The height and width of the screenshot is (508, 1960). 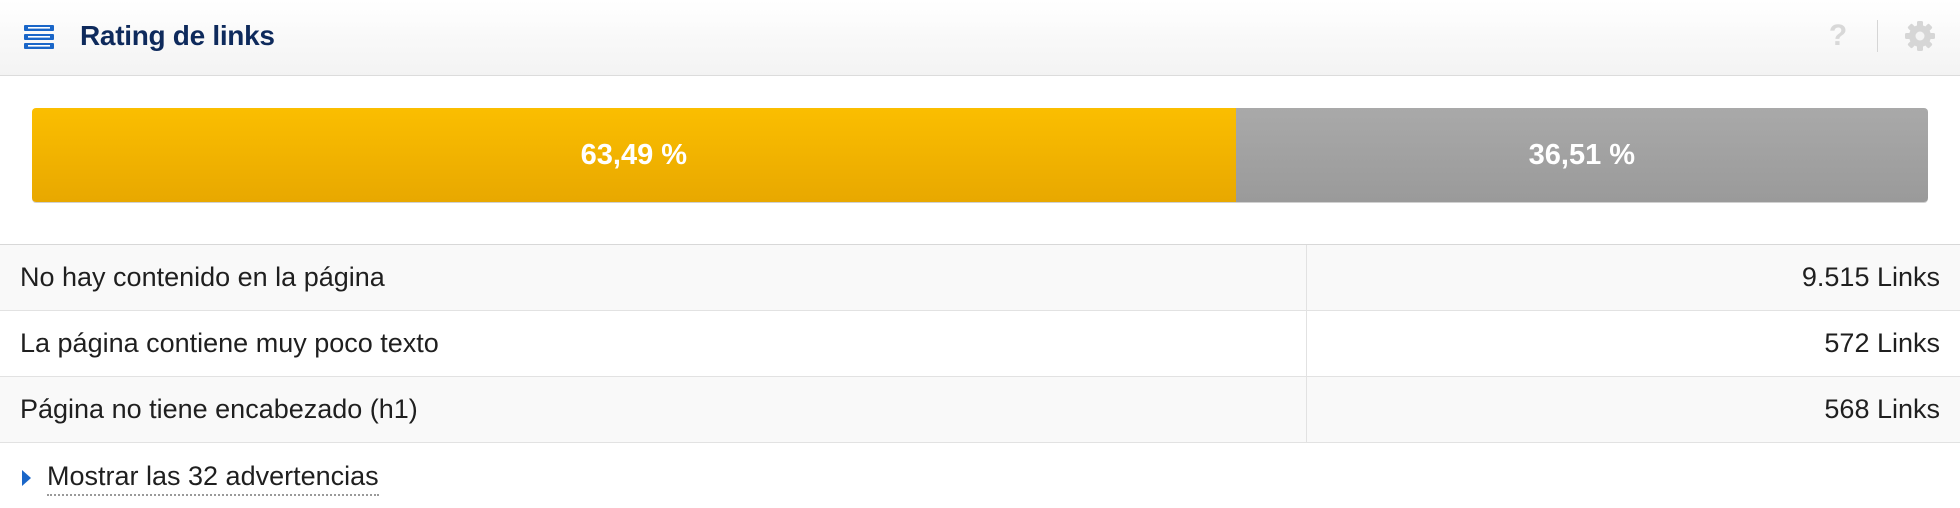 What do you see at coordinates (1882, 343) in the screenshot?
I see `row-value: 572 Links` at bounding box center [1882, 343].